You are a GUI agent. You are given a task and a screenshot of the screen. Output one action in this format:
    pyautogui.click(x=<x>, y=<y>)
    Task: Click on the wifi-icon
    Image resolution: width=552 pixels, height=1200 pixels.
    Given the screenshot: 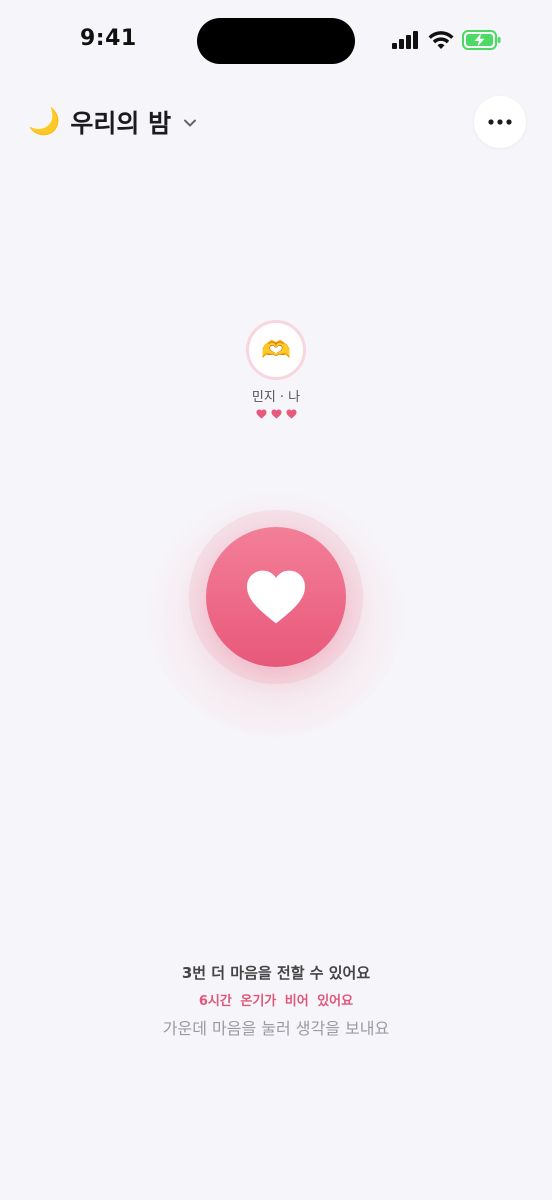 What is the action you would take?
    pyautogui.click(x=441, y=39)
    